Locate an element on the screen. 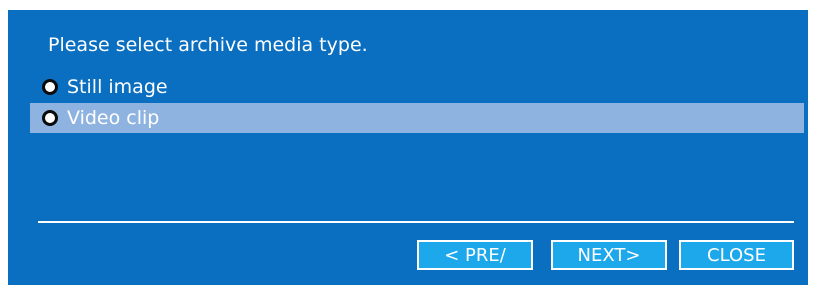 The height and width of the screenshot is (293, 824). option-still-image: Still image is located at coordinates (417, 87).